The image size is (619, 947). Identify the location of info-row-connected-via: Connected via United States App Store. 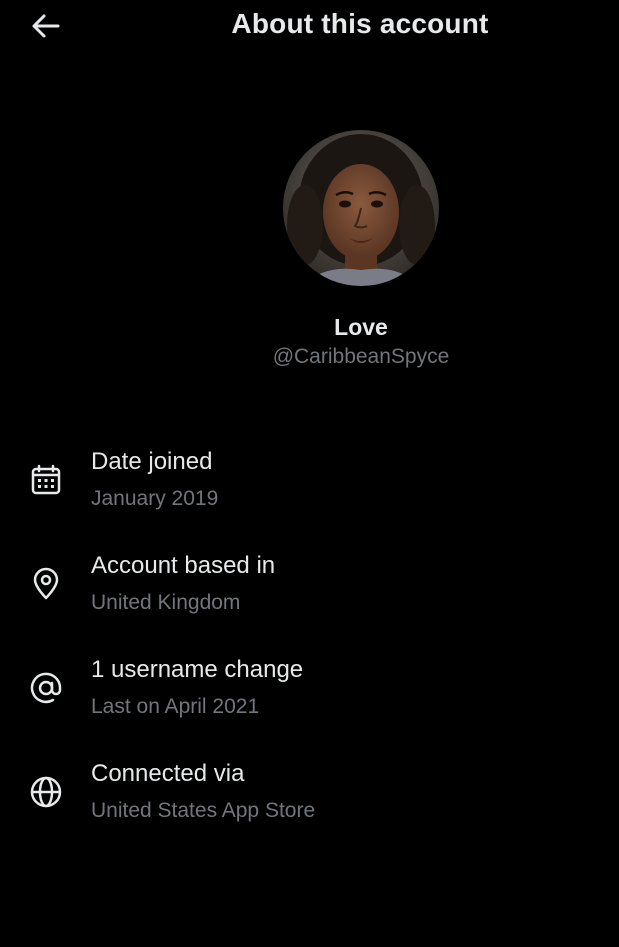
(309, 806).